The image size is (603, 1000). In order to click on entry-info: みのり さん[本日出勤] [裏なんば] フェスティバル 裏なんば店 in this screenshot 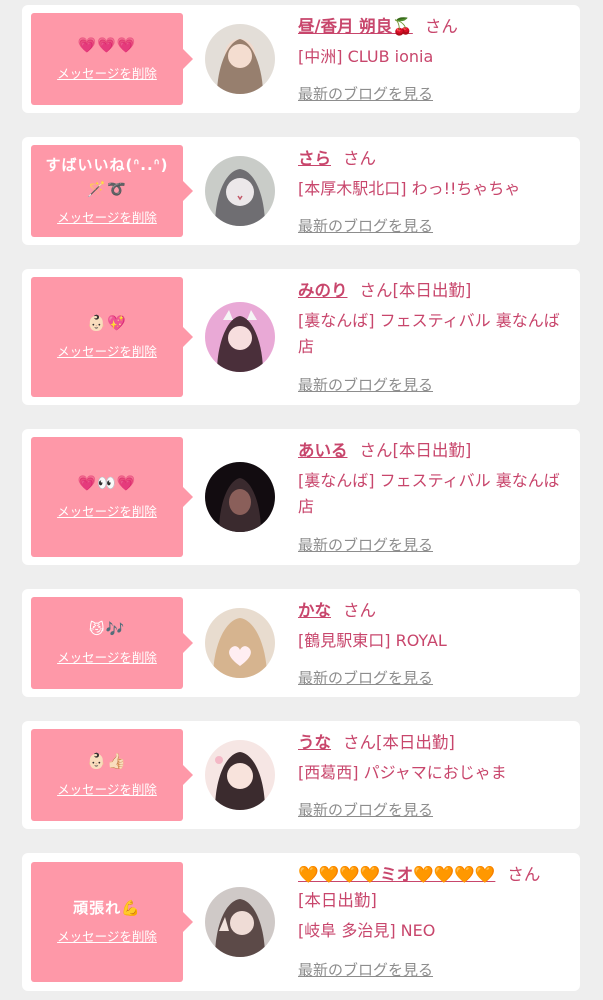, I will do `click(430, 319)`.